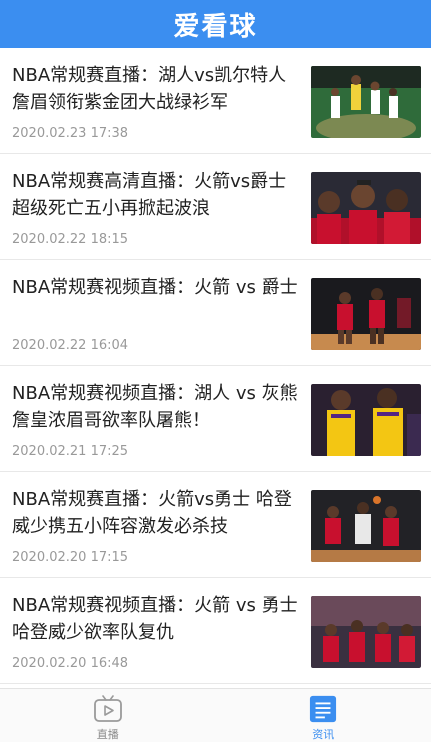  What do you see at coordinates (70, 345) in the screenshot?
I see `news-time: 2020.02.22 16:04` at bounding box center [70, 345].